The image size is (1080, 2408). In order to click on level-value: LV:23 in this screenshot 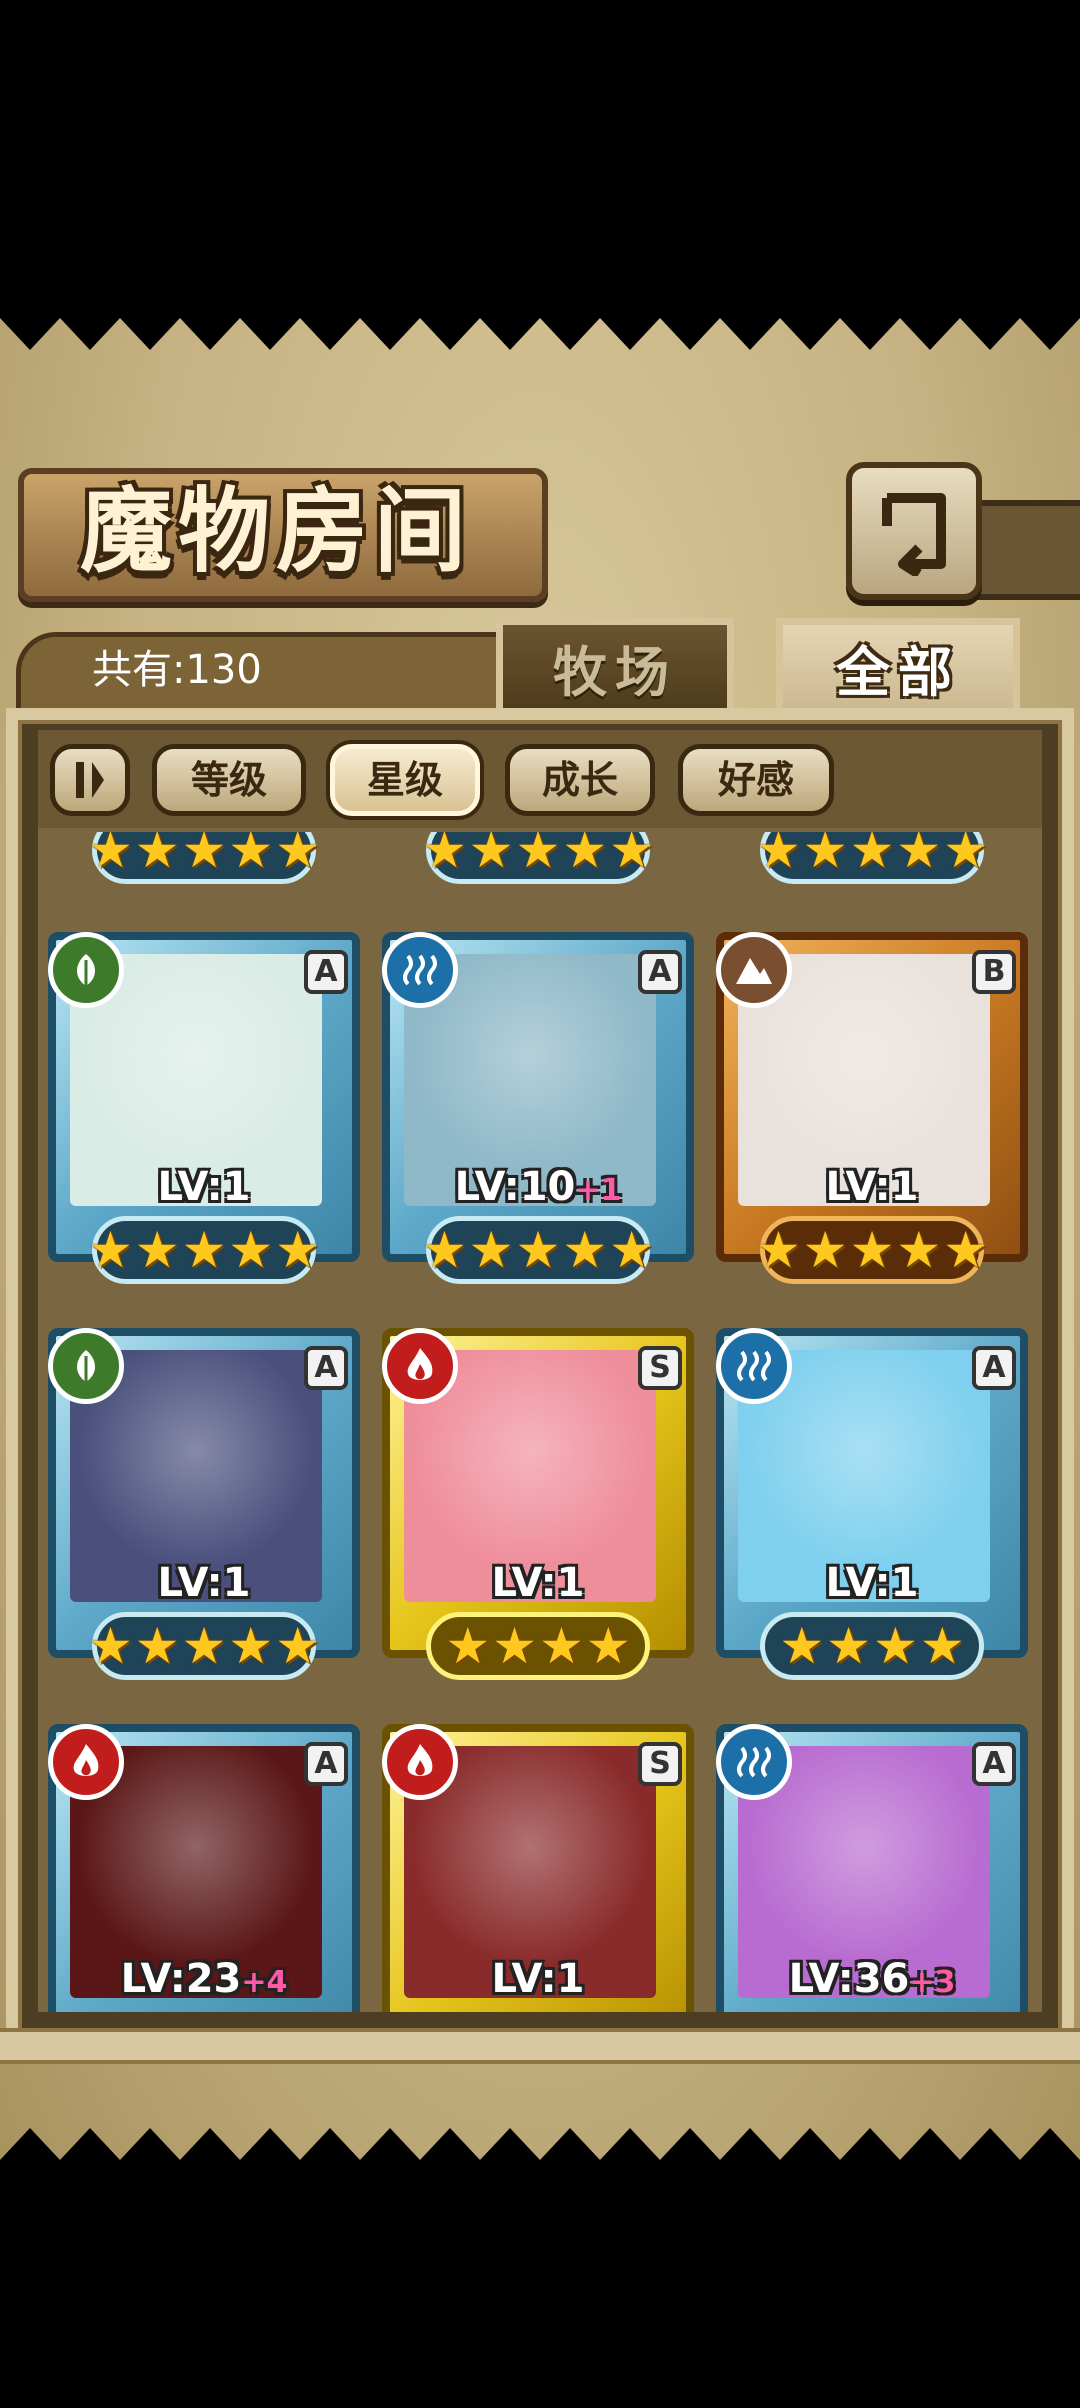, I will do `click(181, 1979)`.